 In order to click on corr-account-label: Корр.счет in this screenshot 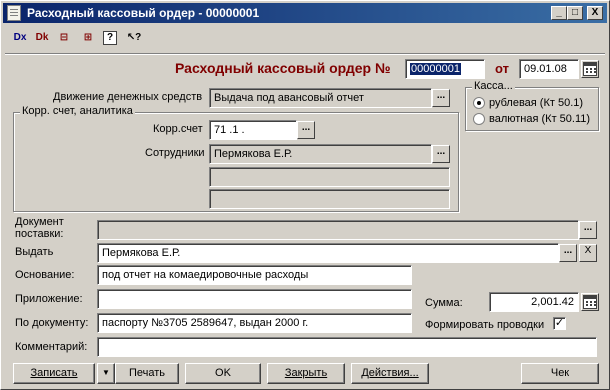, I will do `click(178, 129)`.